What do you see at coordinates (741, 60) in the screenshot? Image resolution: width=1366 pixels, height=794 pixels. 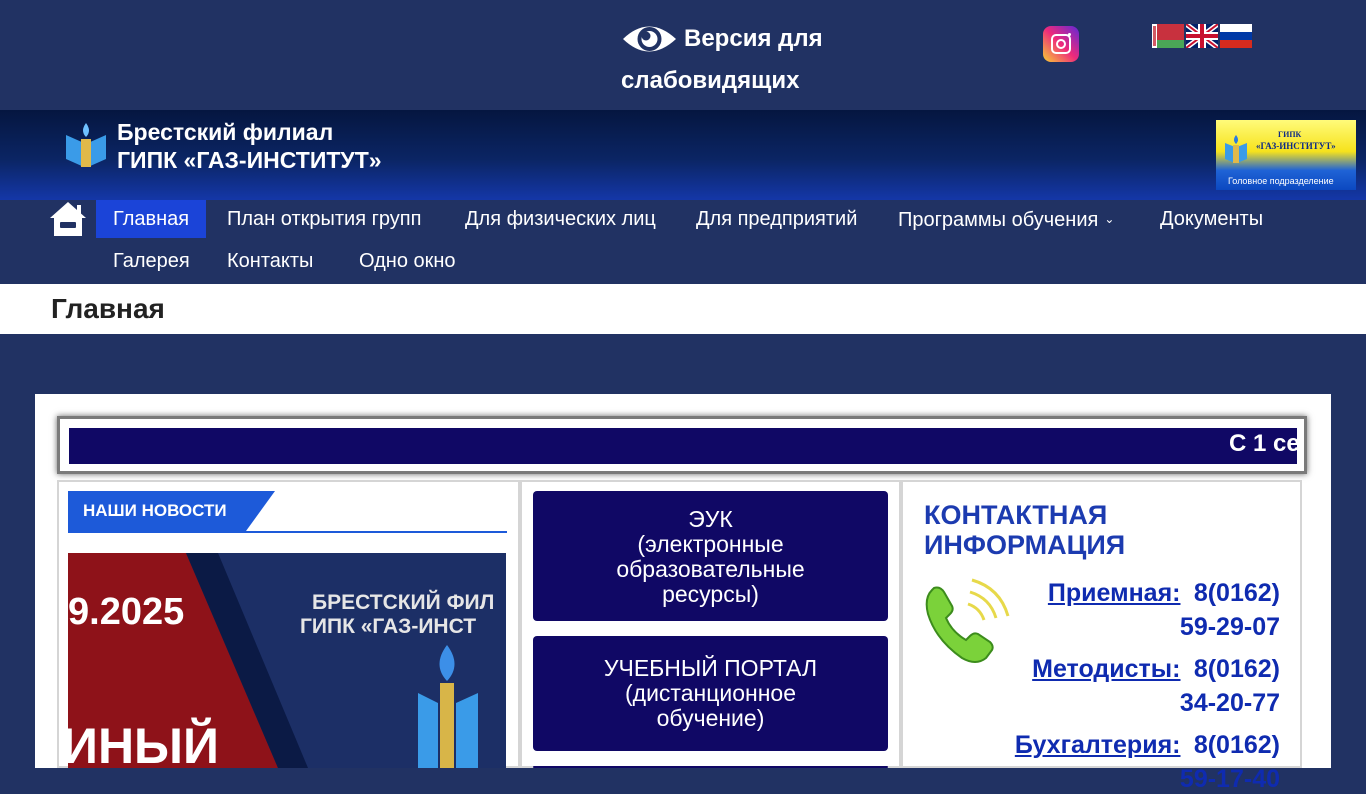 I see `accessible-version-link: Версия для слабовидящих` at bounding box center [741, 60].